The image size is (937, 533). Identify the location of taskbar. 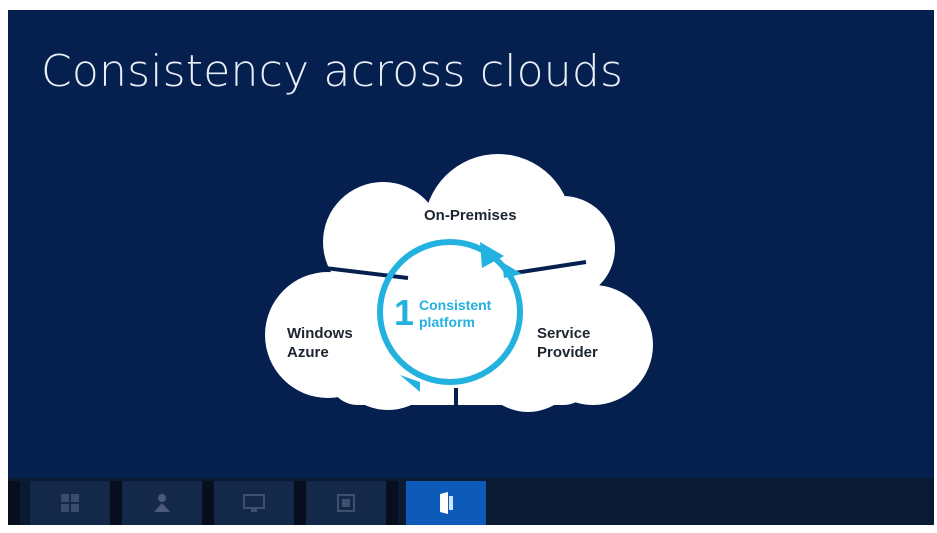
(471, 501).